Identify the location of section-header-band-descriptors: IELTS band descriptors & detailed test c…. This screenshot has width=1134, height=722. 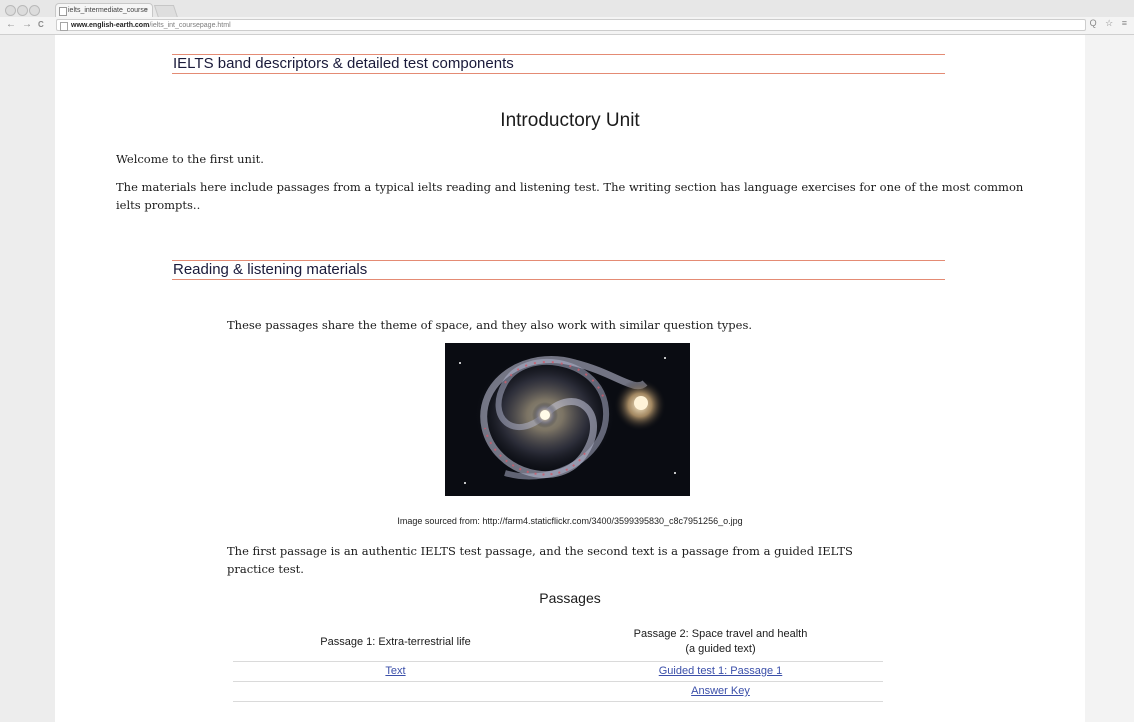
(558, 64).